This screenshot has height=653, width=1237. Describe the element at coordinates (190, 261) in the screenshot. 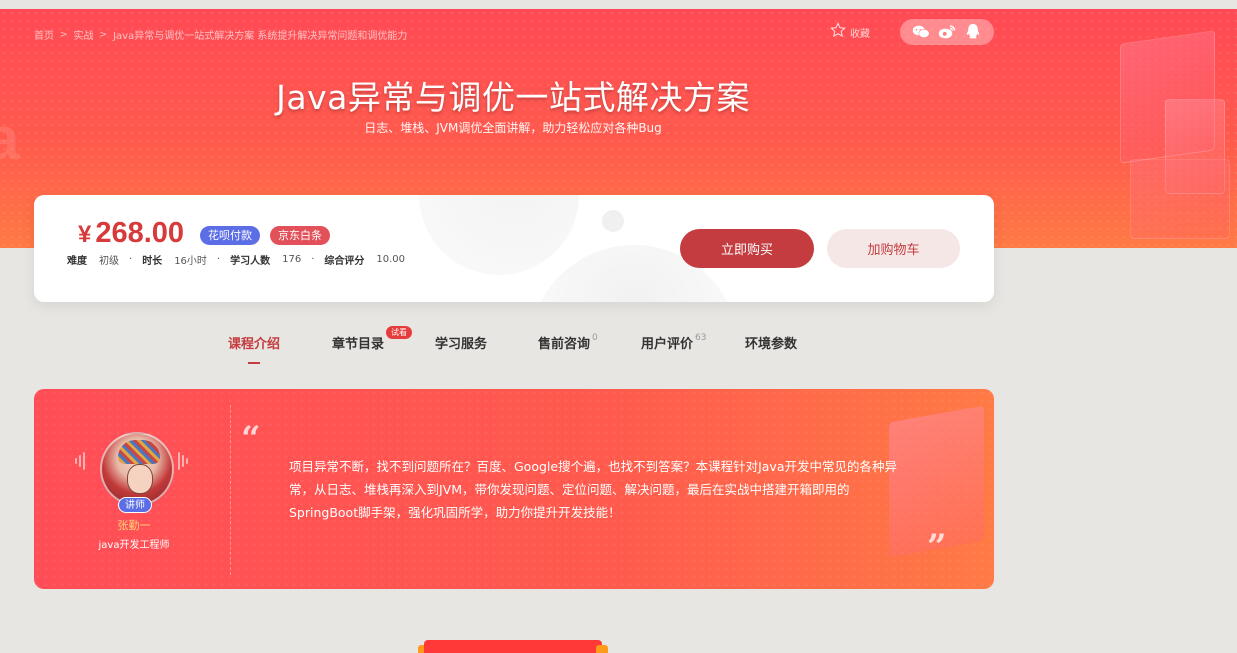

I see `duration-value: 16小时` at that location.